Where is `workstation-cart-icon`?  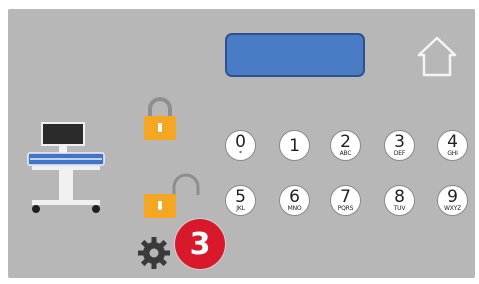
workstation-cart-icon is located at coordinates (67, 170).